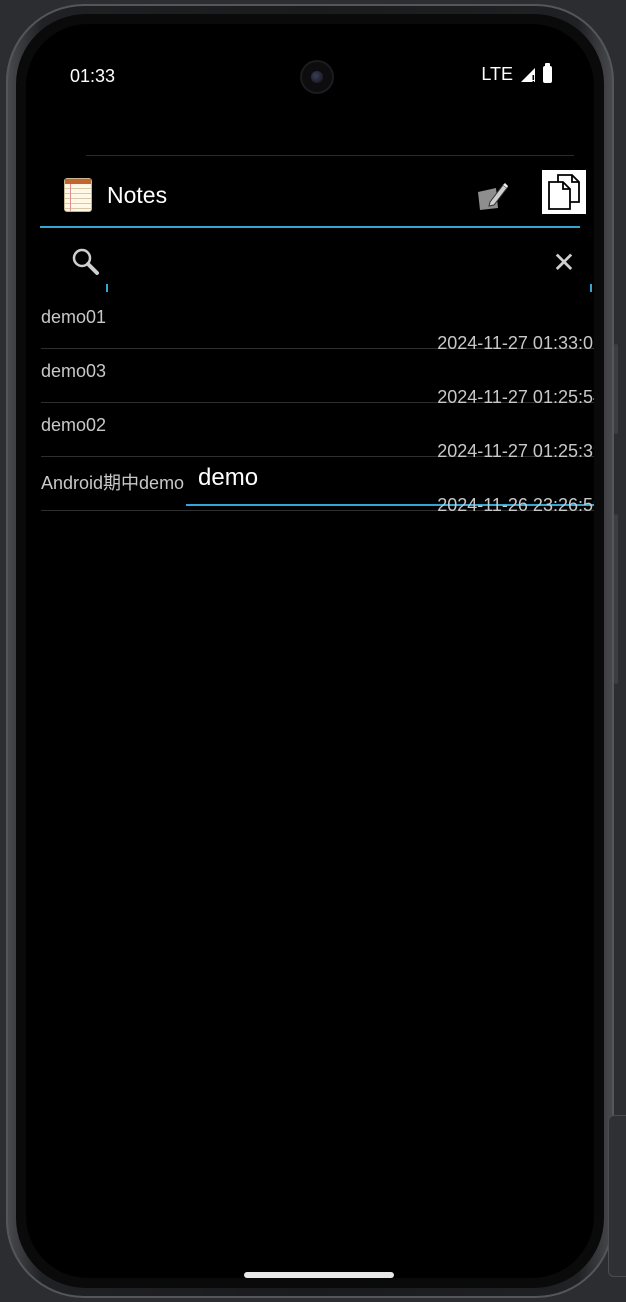  Describe the element at coordinates (317, 324) in the screenshot. I see `note-list-item: demo01 2024-11-27 01:33:02` at that location.